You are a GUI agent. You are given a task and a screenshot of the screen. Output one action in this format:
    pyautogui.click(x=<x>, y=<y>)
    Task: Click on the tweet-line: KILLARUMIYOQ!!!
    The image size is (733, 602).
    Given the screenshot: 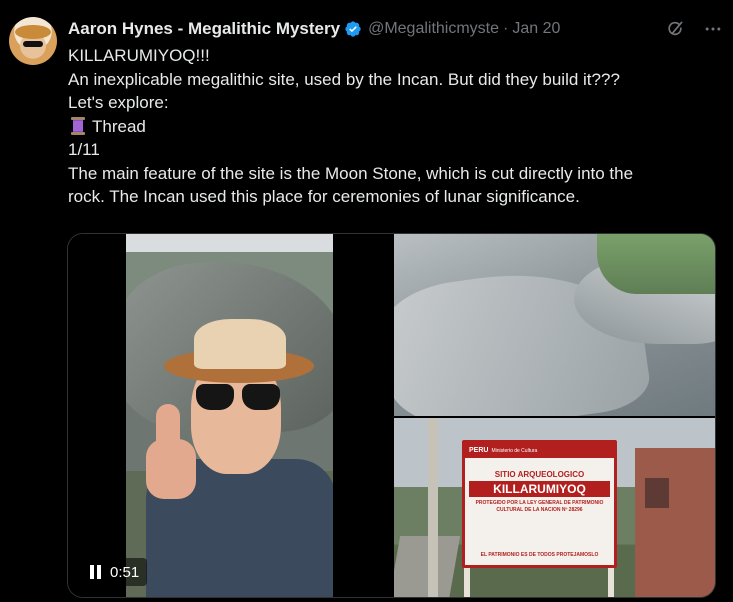 What is the action you would take?
    pyautogui.click(x=139, y=55)
    